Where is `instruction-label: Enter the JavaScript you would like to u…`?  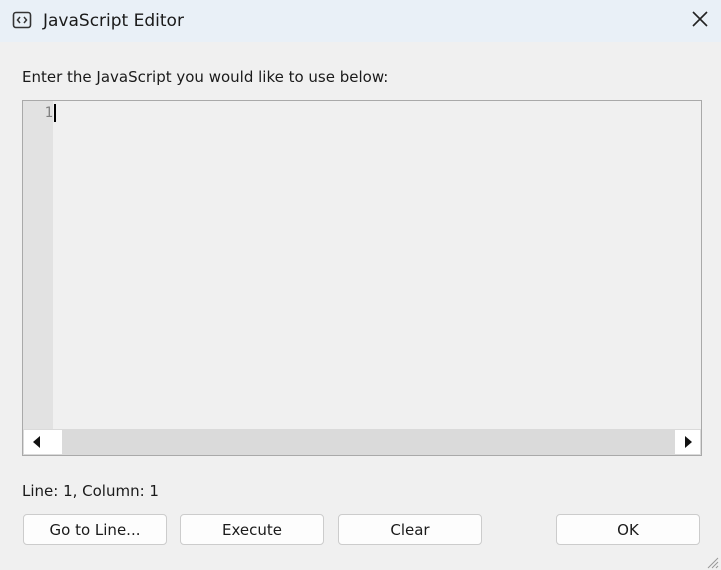 instruction-label: Enter the JavaScript you would like to u… is located at coordinates (205, 77).